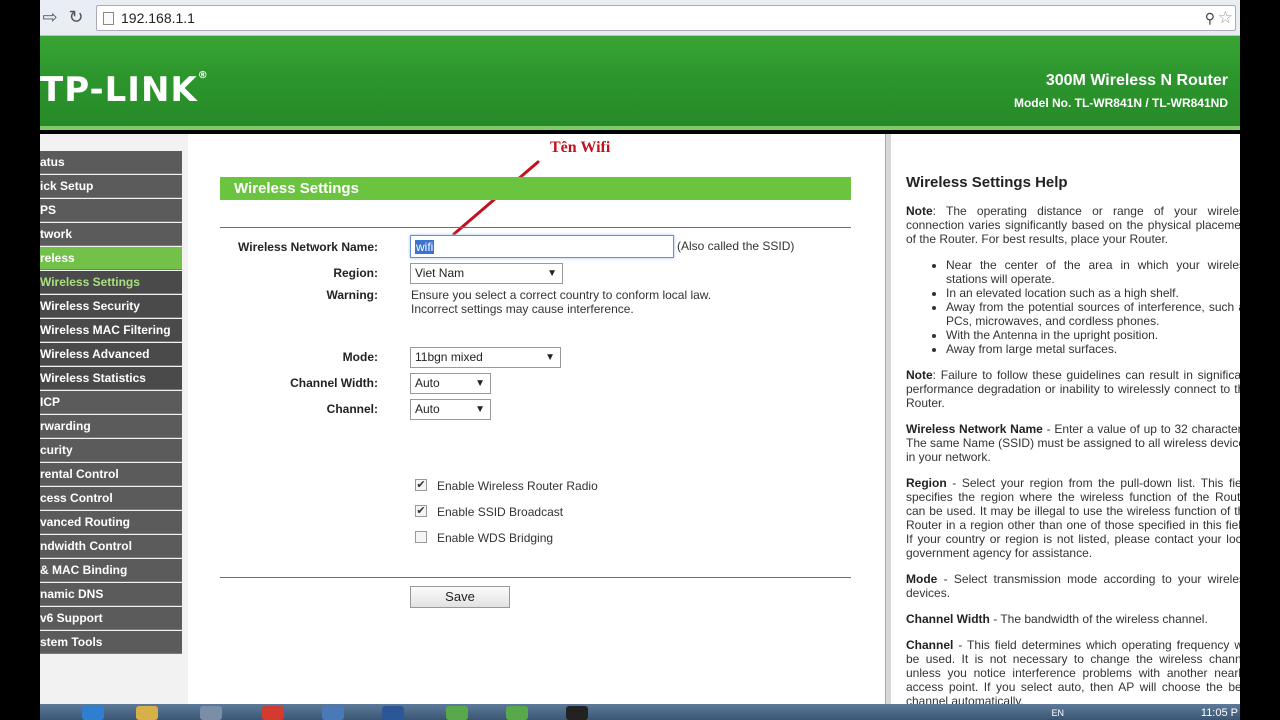 The width and height of the screenshot is (1280, 720). What do you see at coordinates (111, 450) in the screenshot?
I see `sidebar-item: curity` at bounding box center [111, 450].